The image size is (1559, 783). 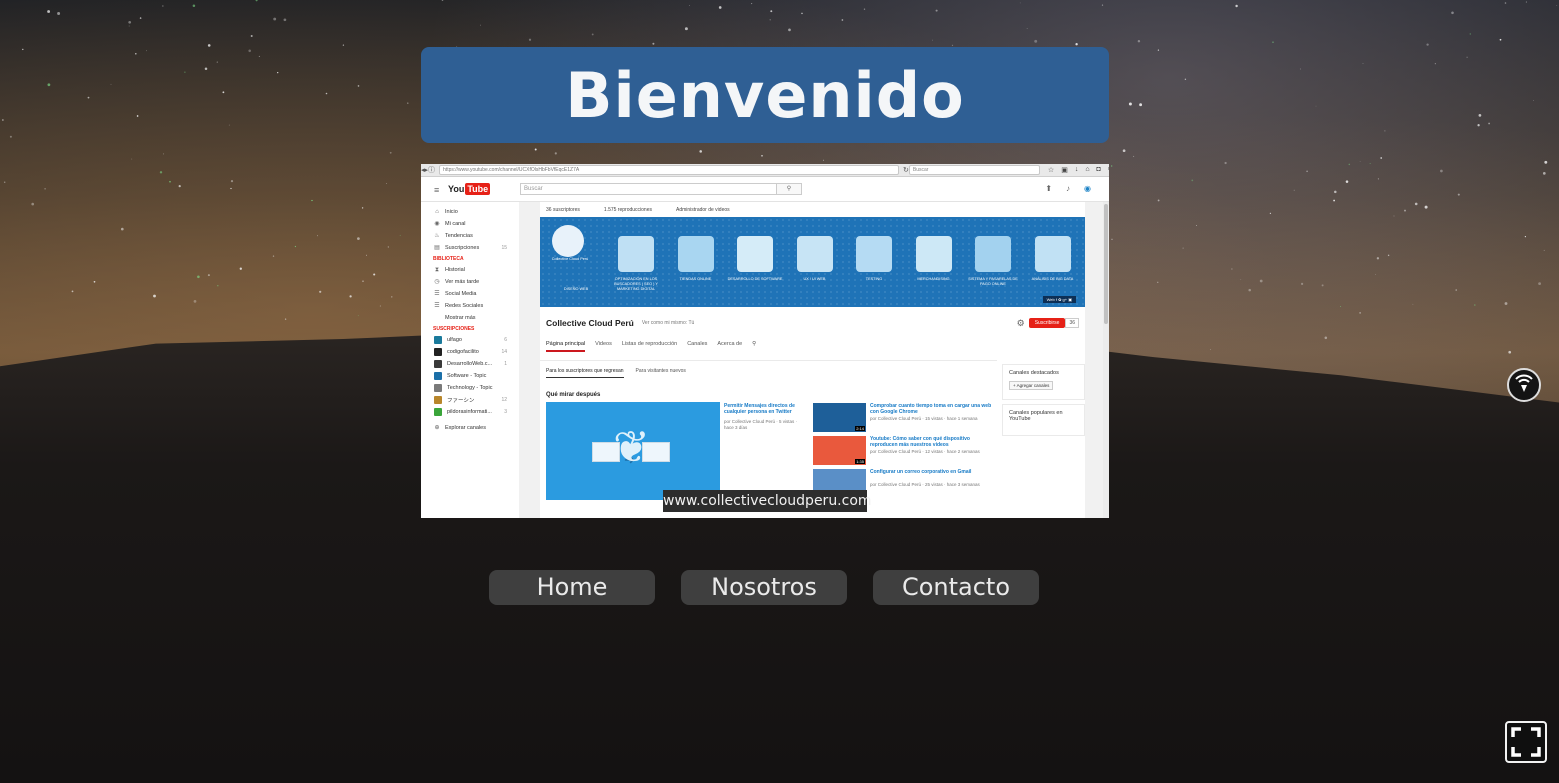 What do you see at coordinates (590, 323) in the screenshot?
I see `channel-name: Collective Cloud Perú` at bounding box center [590, 323].